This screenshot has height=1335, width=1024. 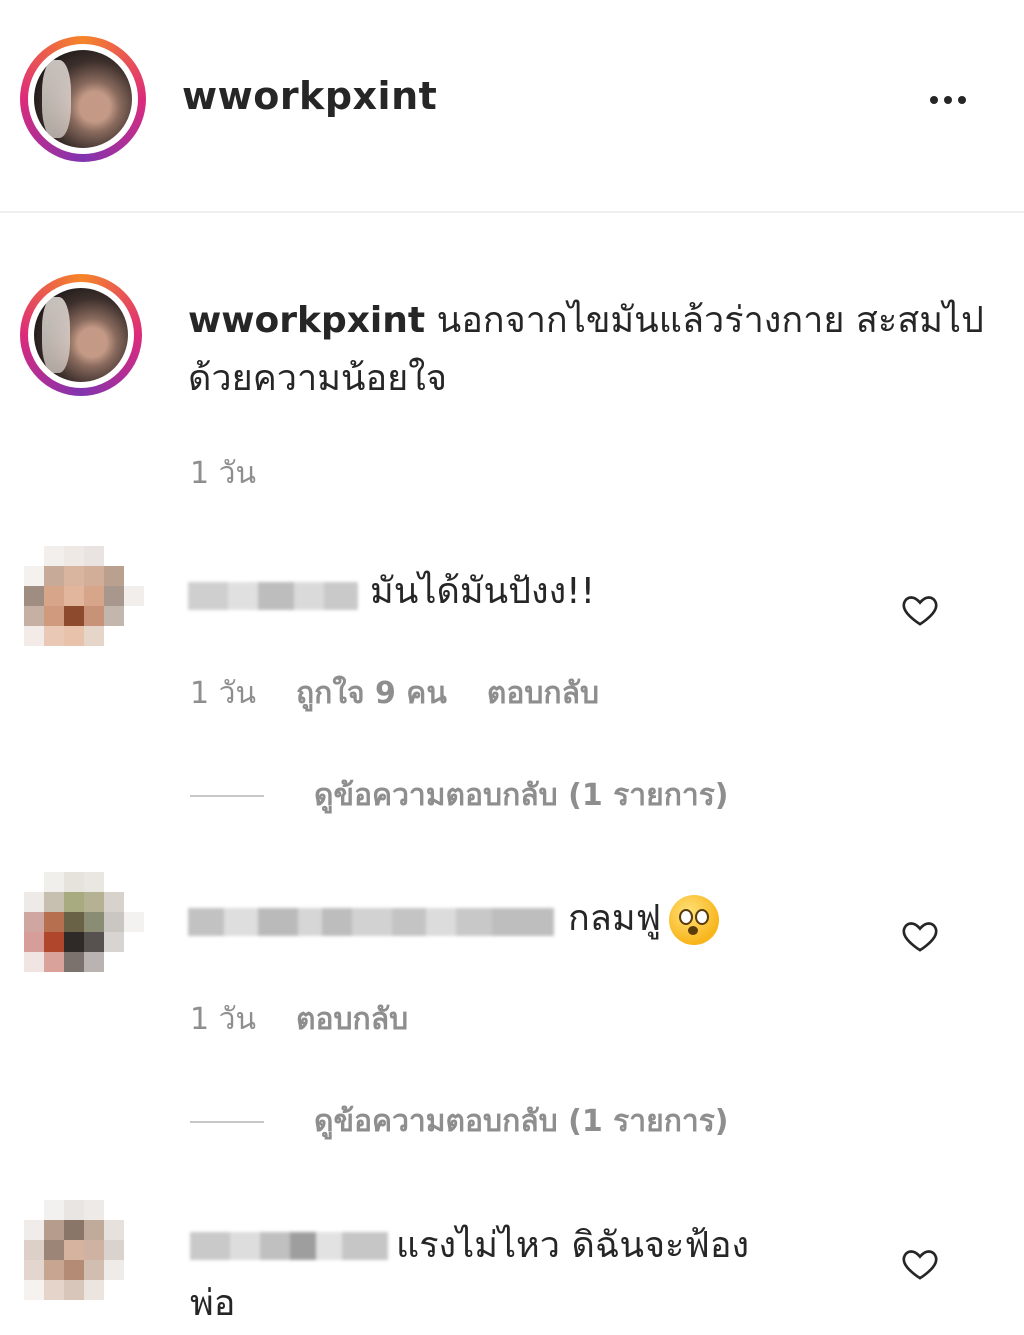 I want to click on comment-text-content: กลมฟู, so click(x=615, y=918).